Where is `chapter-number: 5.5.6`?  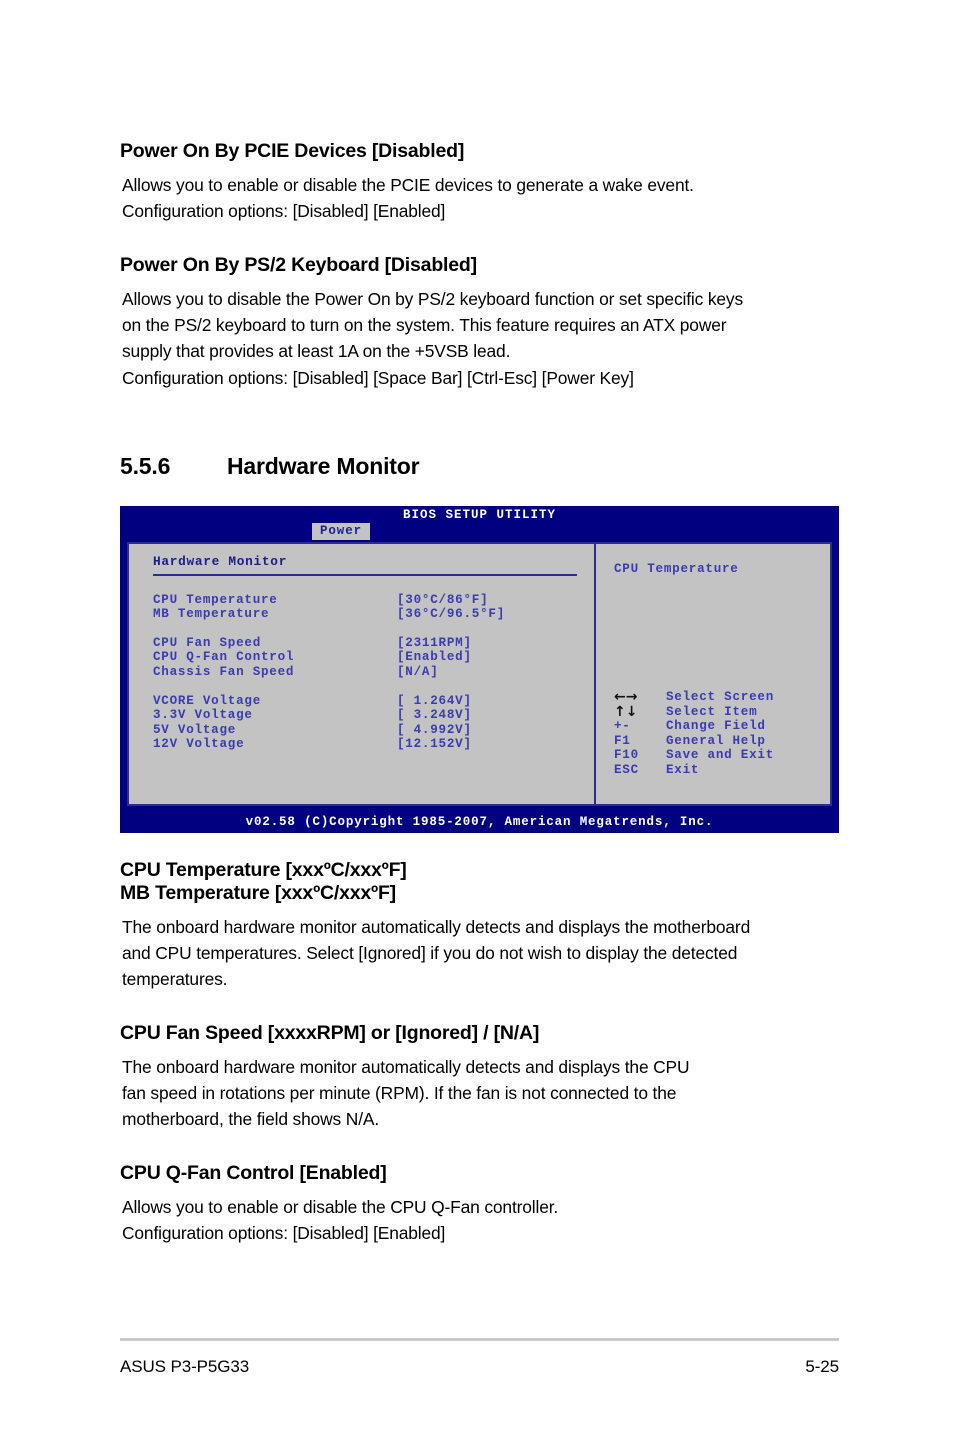
chapter-number: 5.5.6 is located at coordinates (145, 465).